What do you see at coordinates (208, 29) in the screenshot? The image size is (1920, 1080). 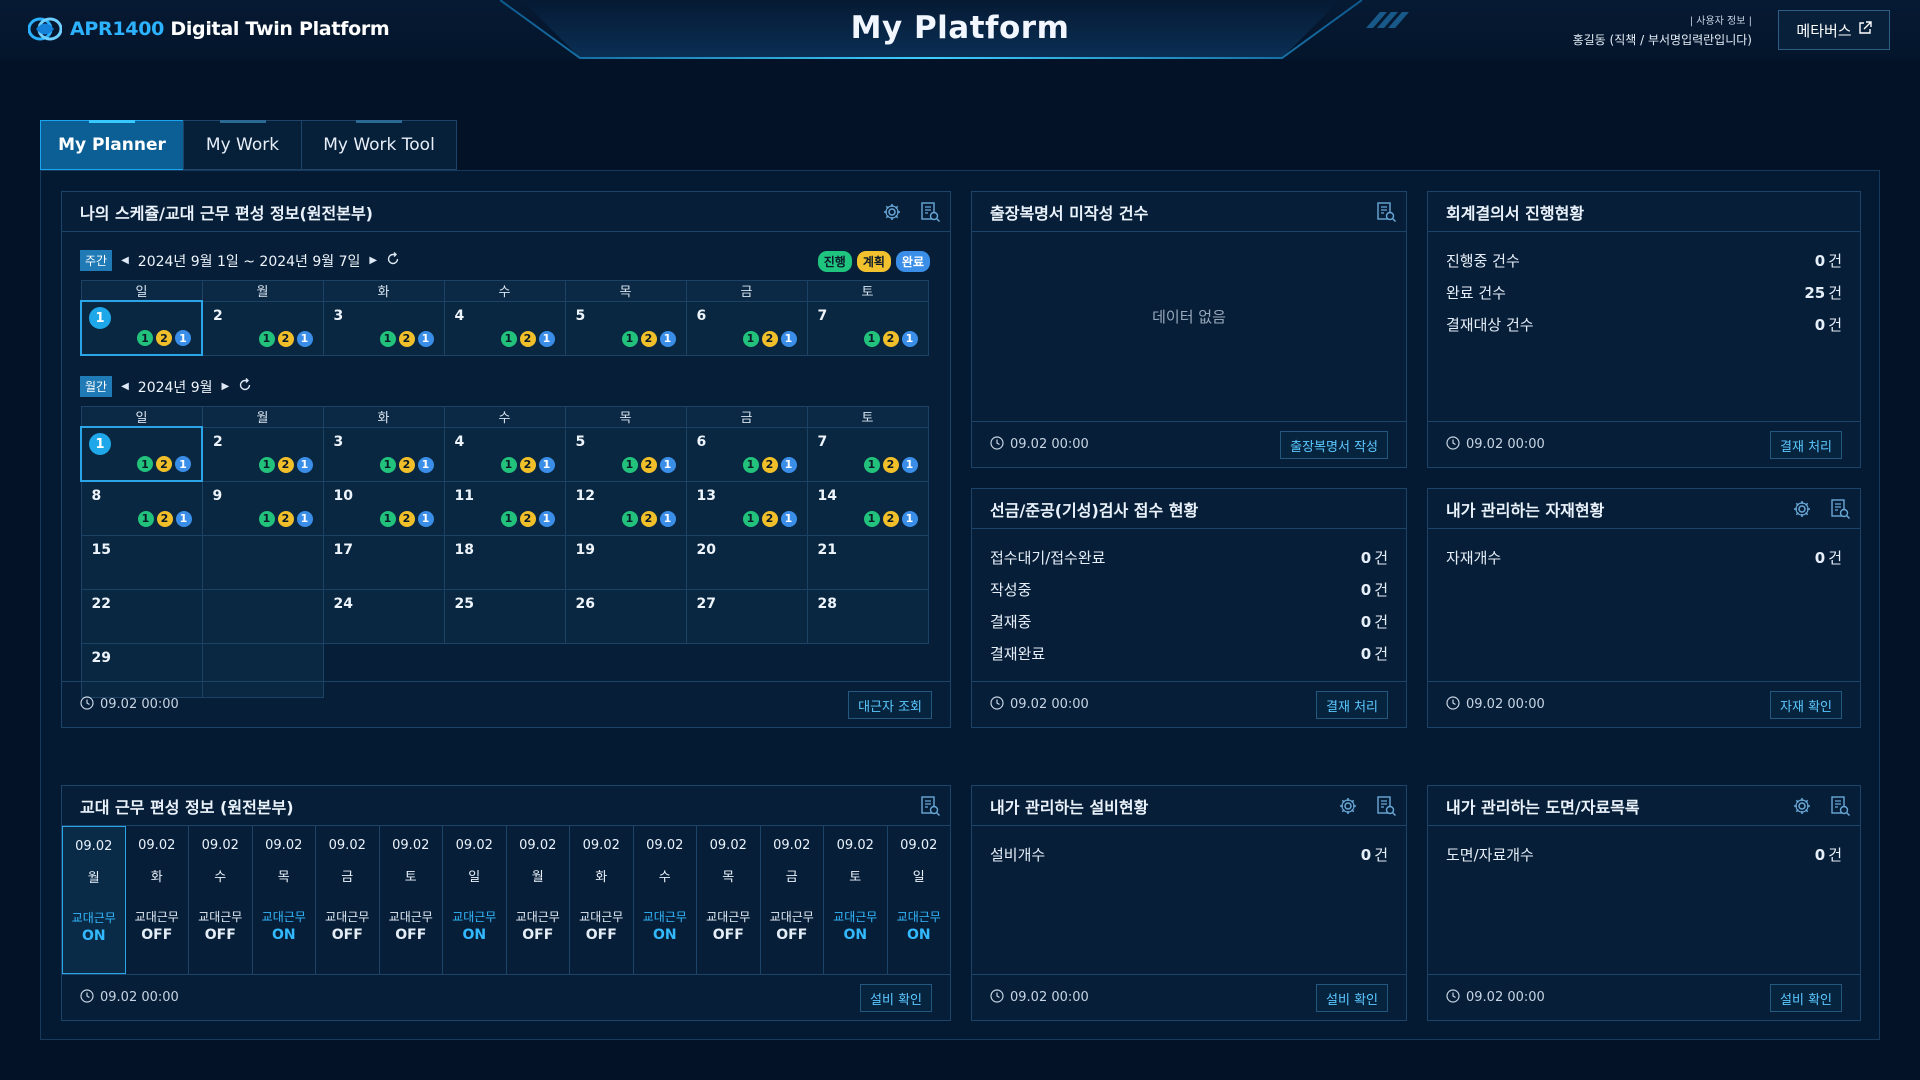 I see `app-logo: APR1400 Digital Twin Platform` at bounding box center [208, 29].